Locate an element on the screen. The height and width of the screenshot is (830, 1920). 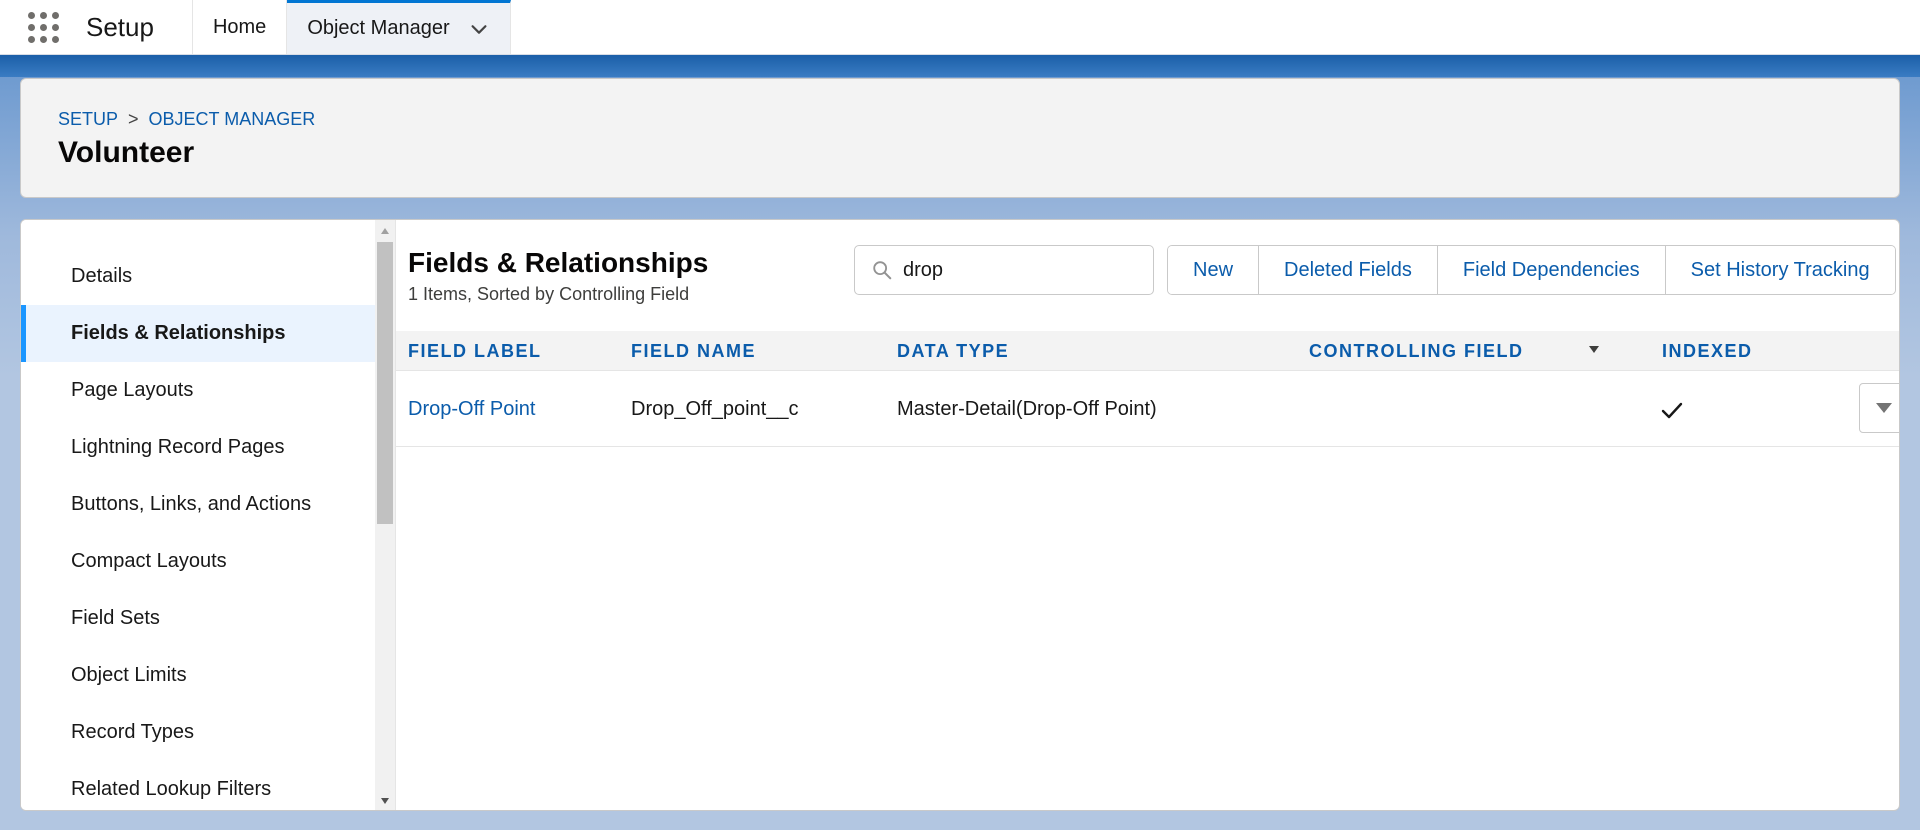
field-name-cell: Drop_Off_point__c is located at coordinates (715, 409).